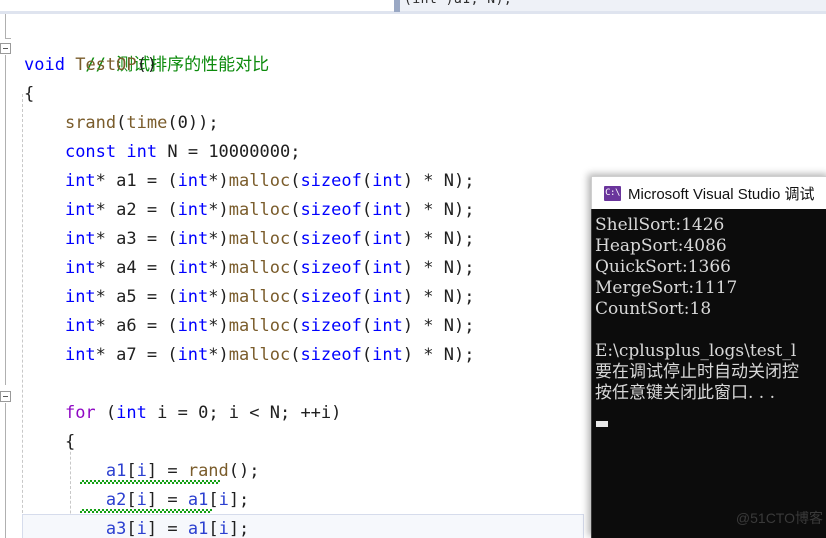 The image size is (826, 538). What do you see at coordinates (602, 424) in the screenshot?
I see `console-caret` at bounding box center [602, 424].